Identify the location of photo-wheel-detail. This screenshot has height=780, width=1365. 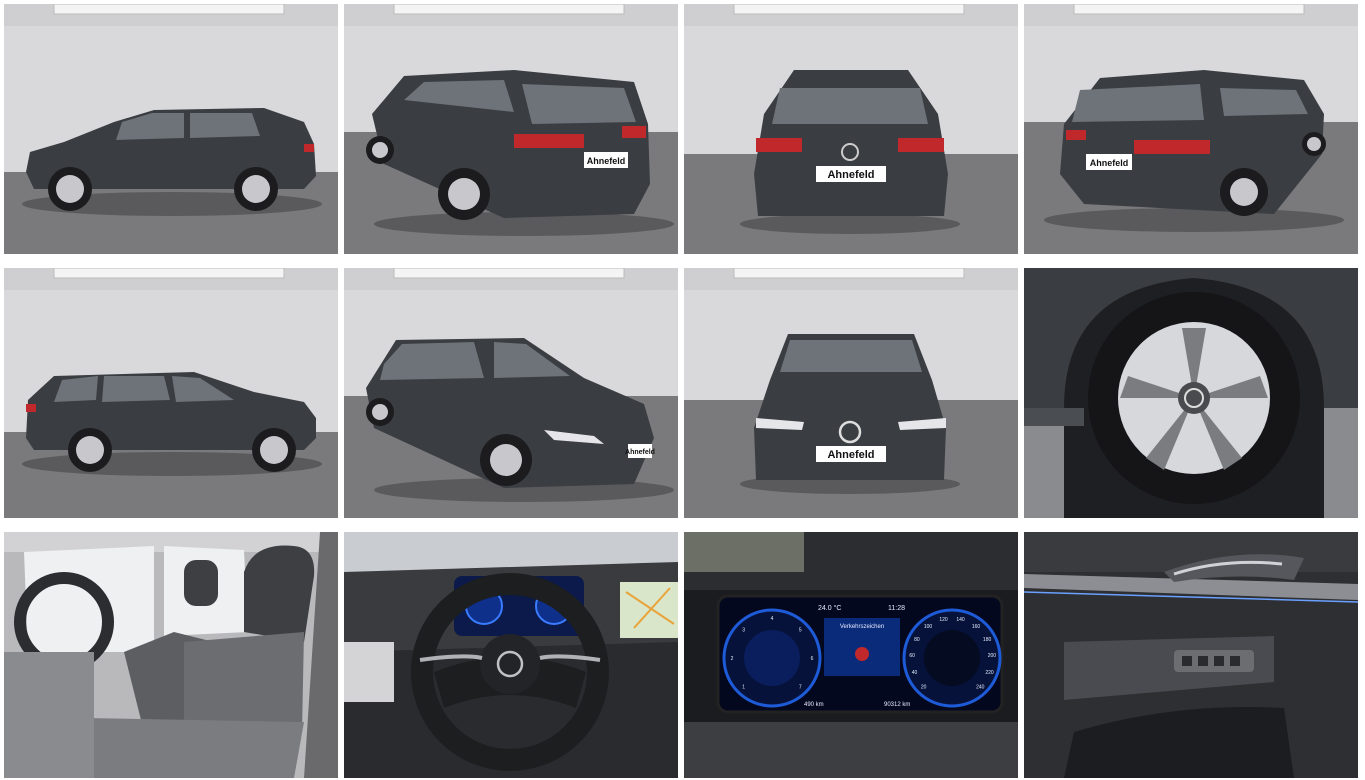
(1191, 393).